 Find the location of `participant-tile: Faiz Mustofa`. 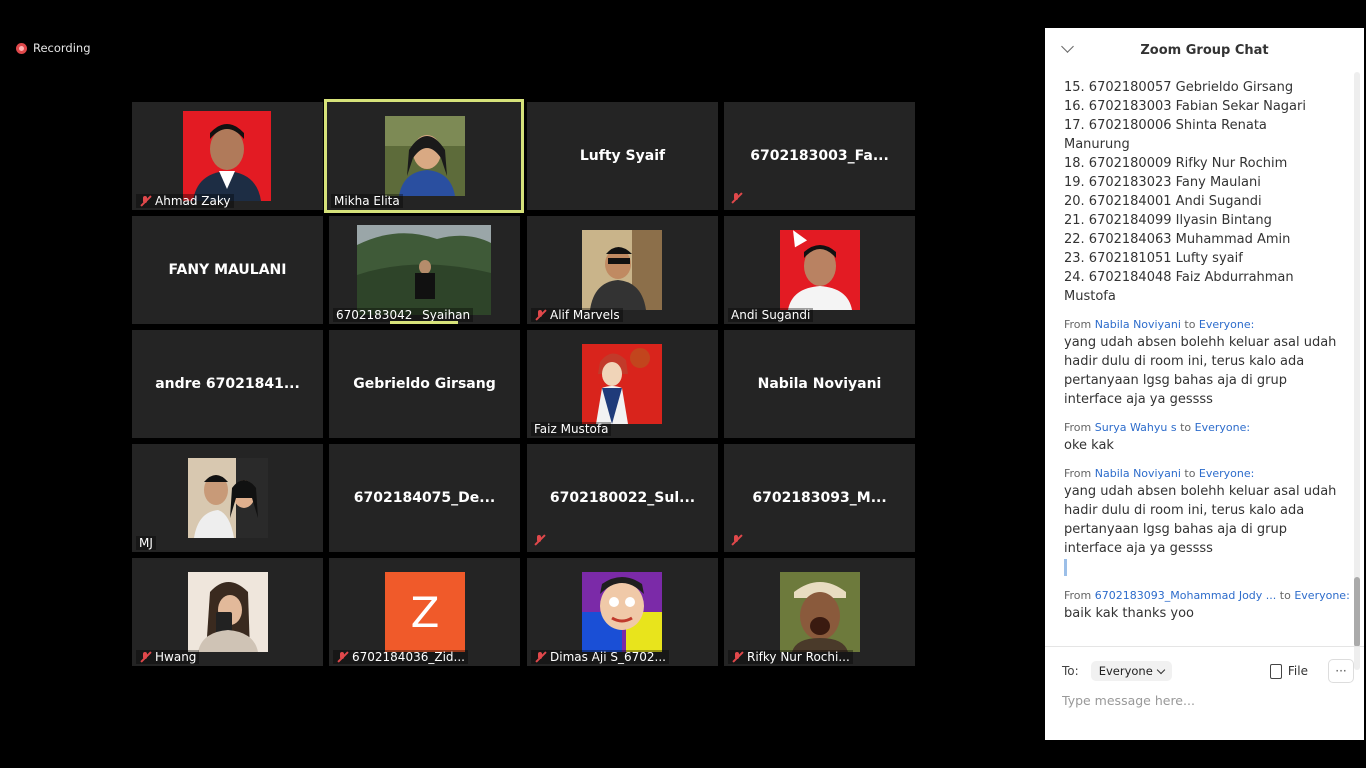

participant-tile: Faiz Mustofa is located at coordinates (622, 384).